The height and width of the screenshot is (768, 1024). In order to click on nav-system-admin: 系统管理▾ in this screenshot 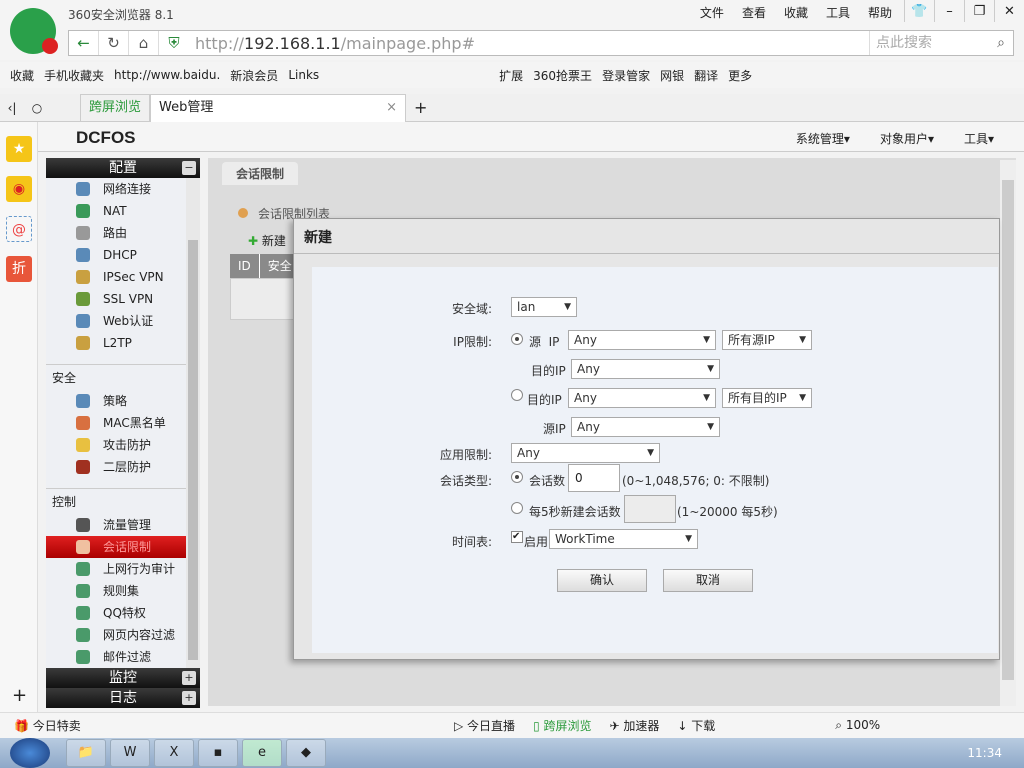, I will do `click(823, 138)`.